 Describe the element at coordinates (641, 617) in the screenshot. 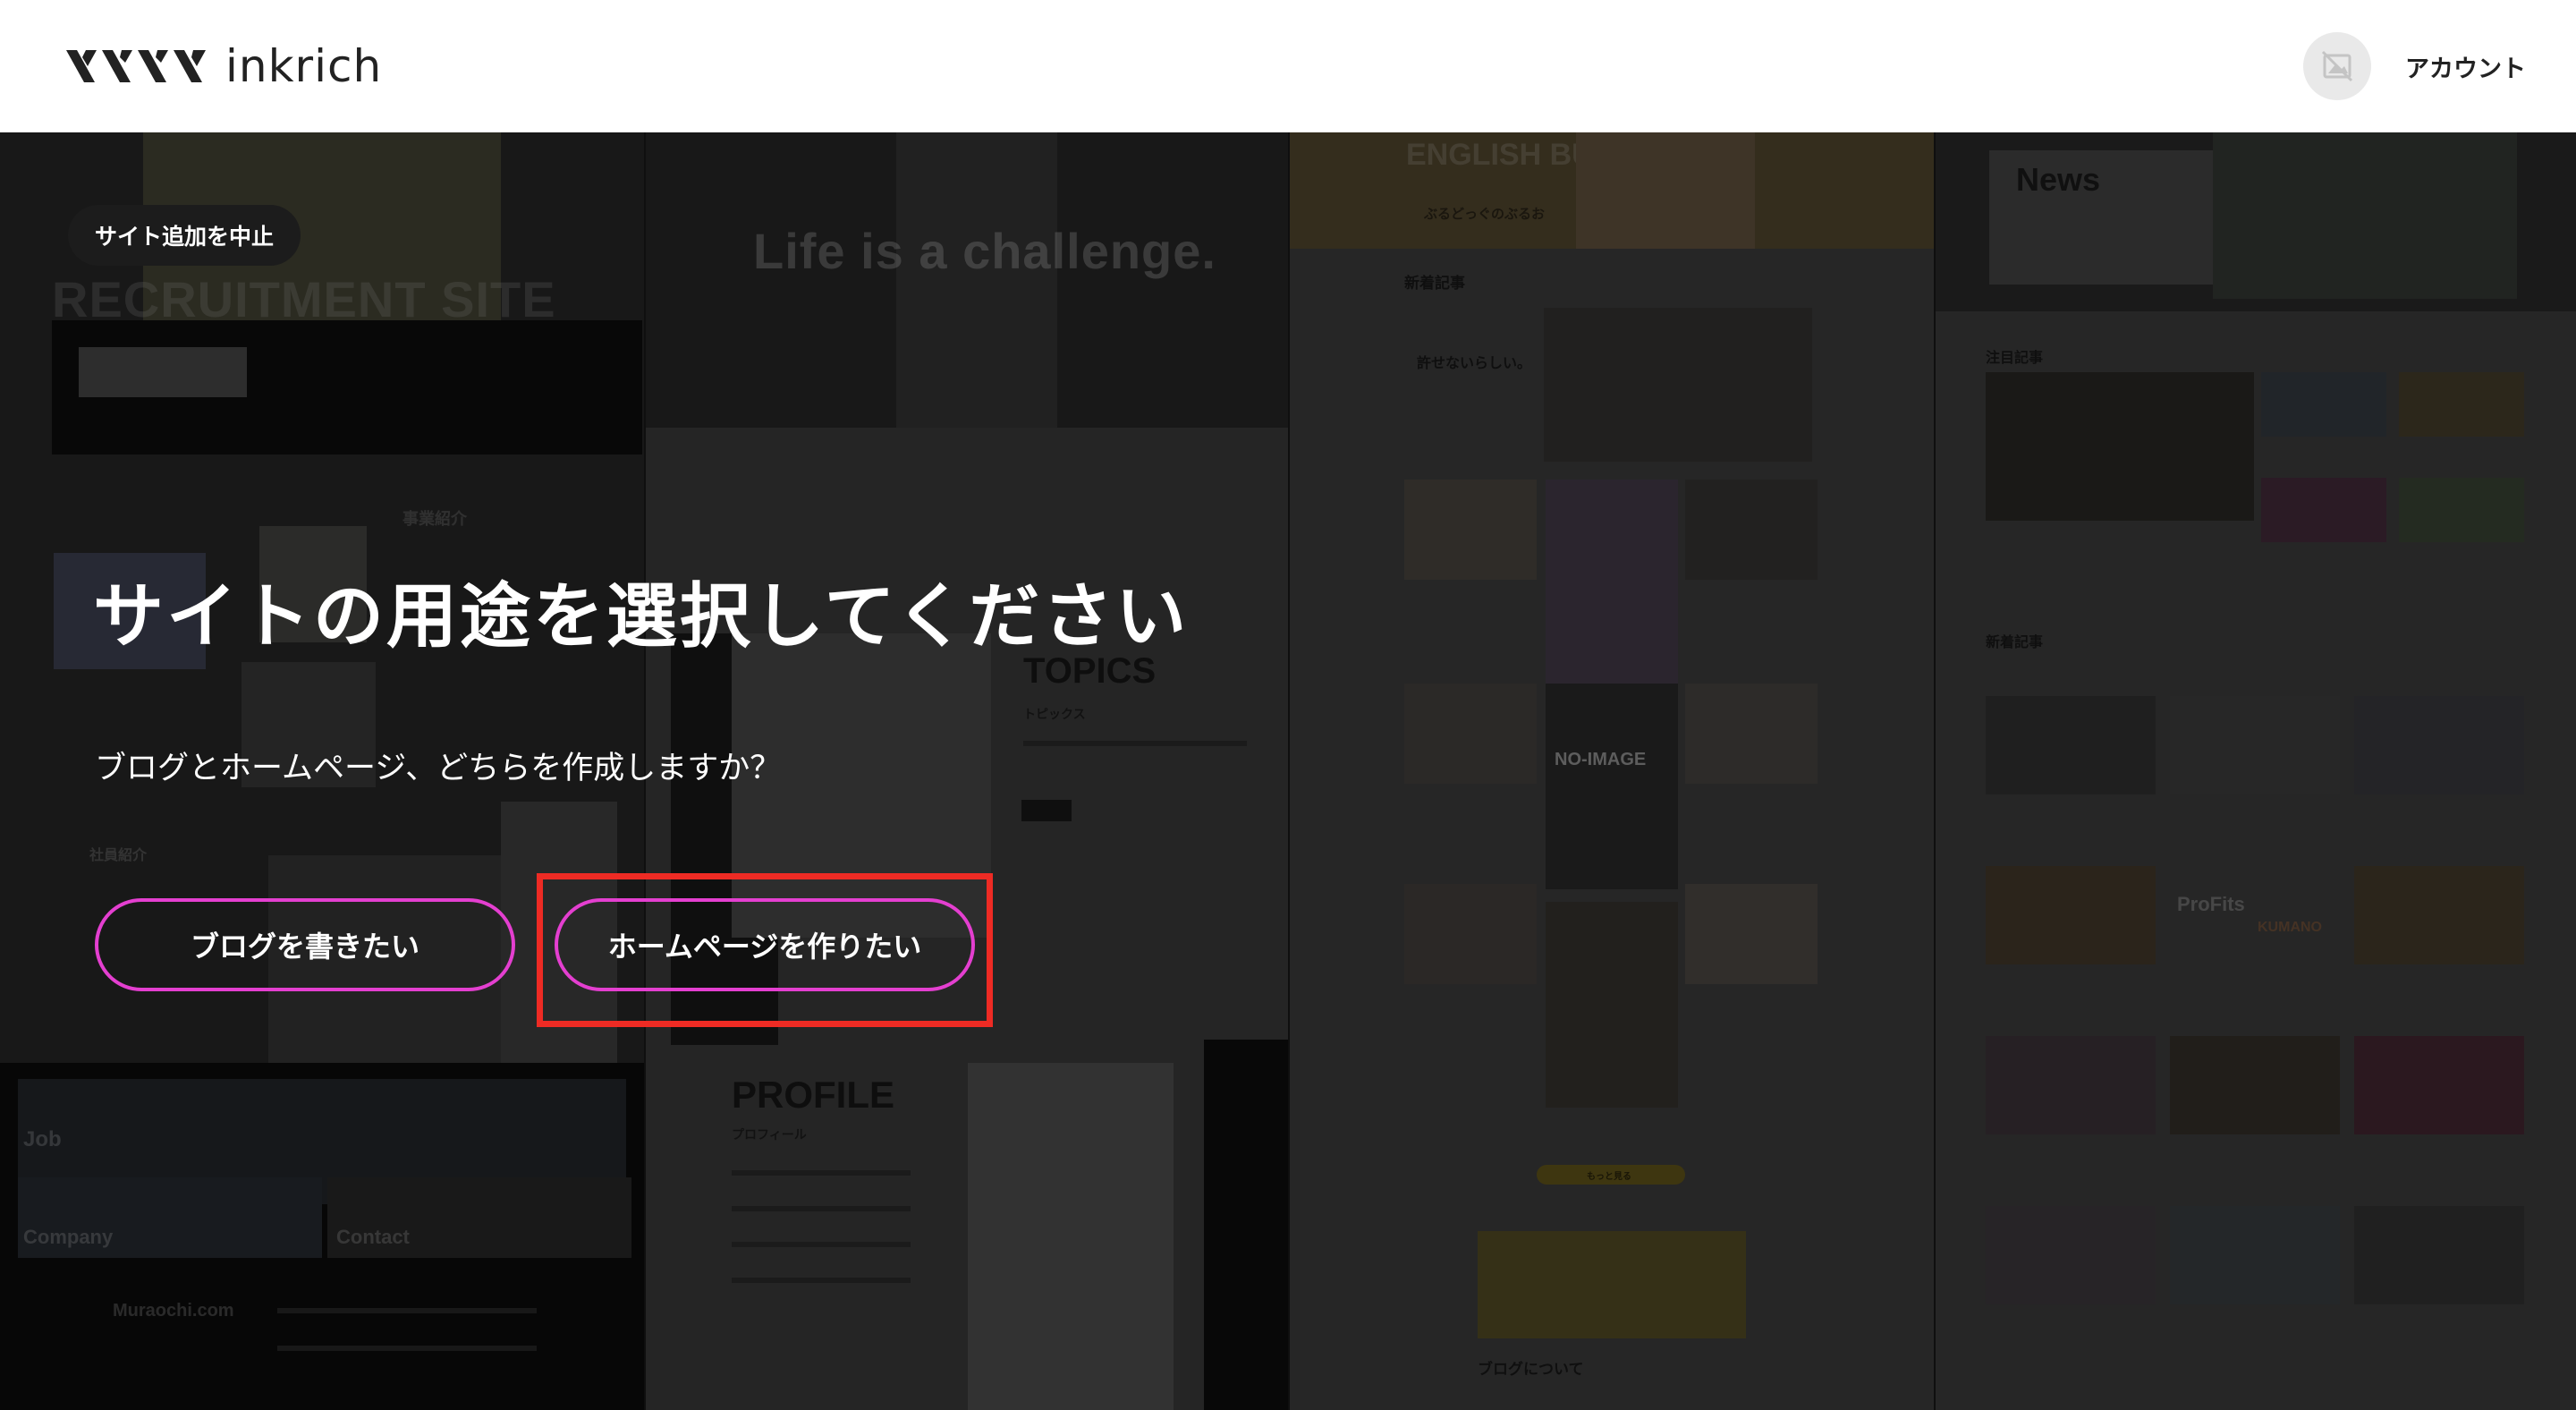

I see `page-title: サイトの用途を選択してください` at that location.